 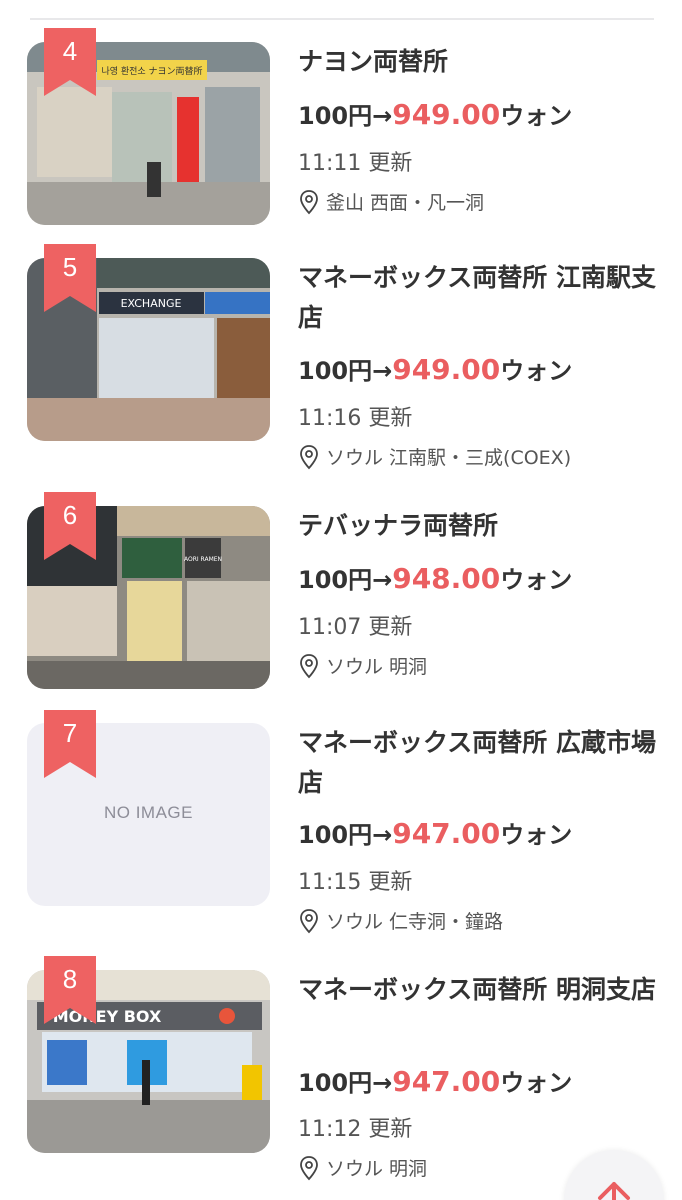 I want to click on location-text: ソウル 江南駅・三成(COEX), so click(x=449, y=458).